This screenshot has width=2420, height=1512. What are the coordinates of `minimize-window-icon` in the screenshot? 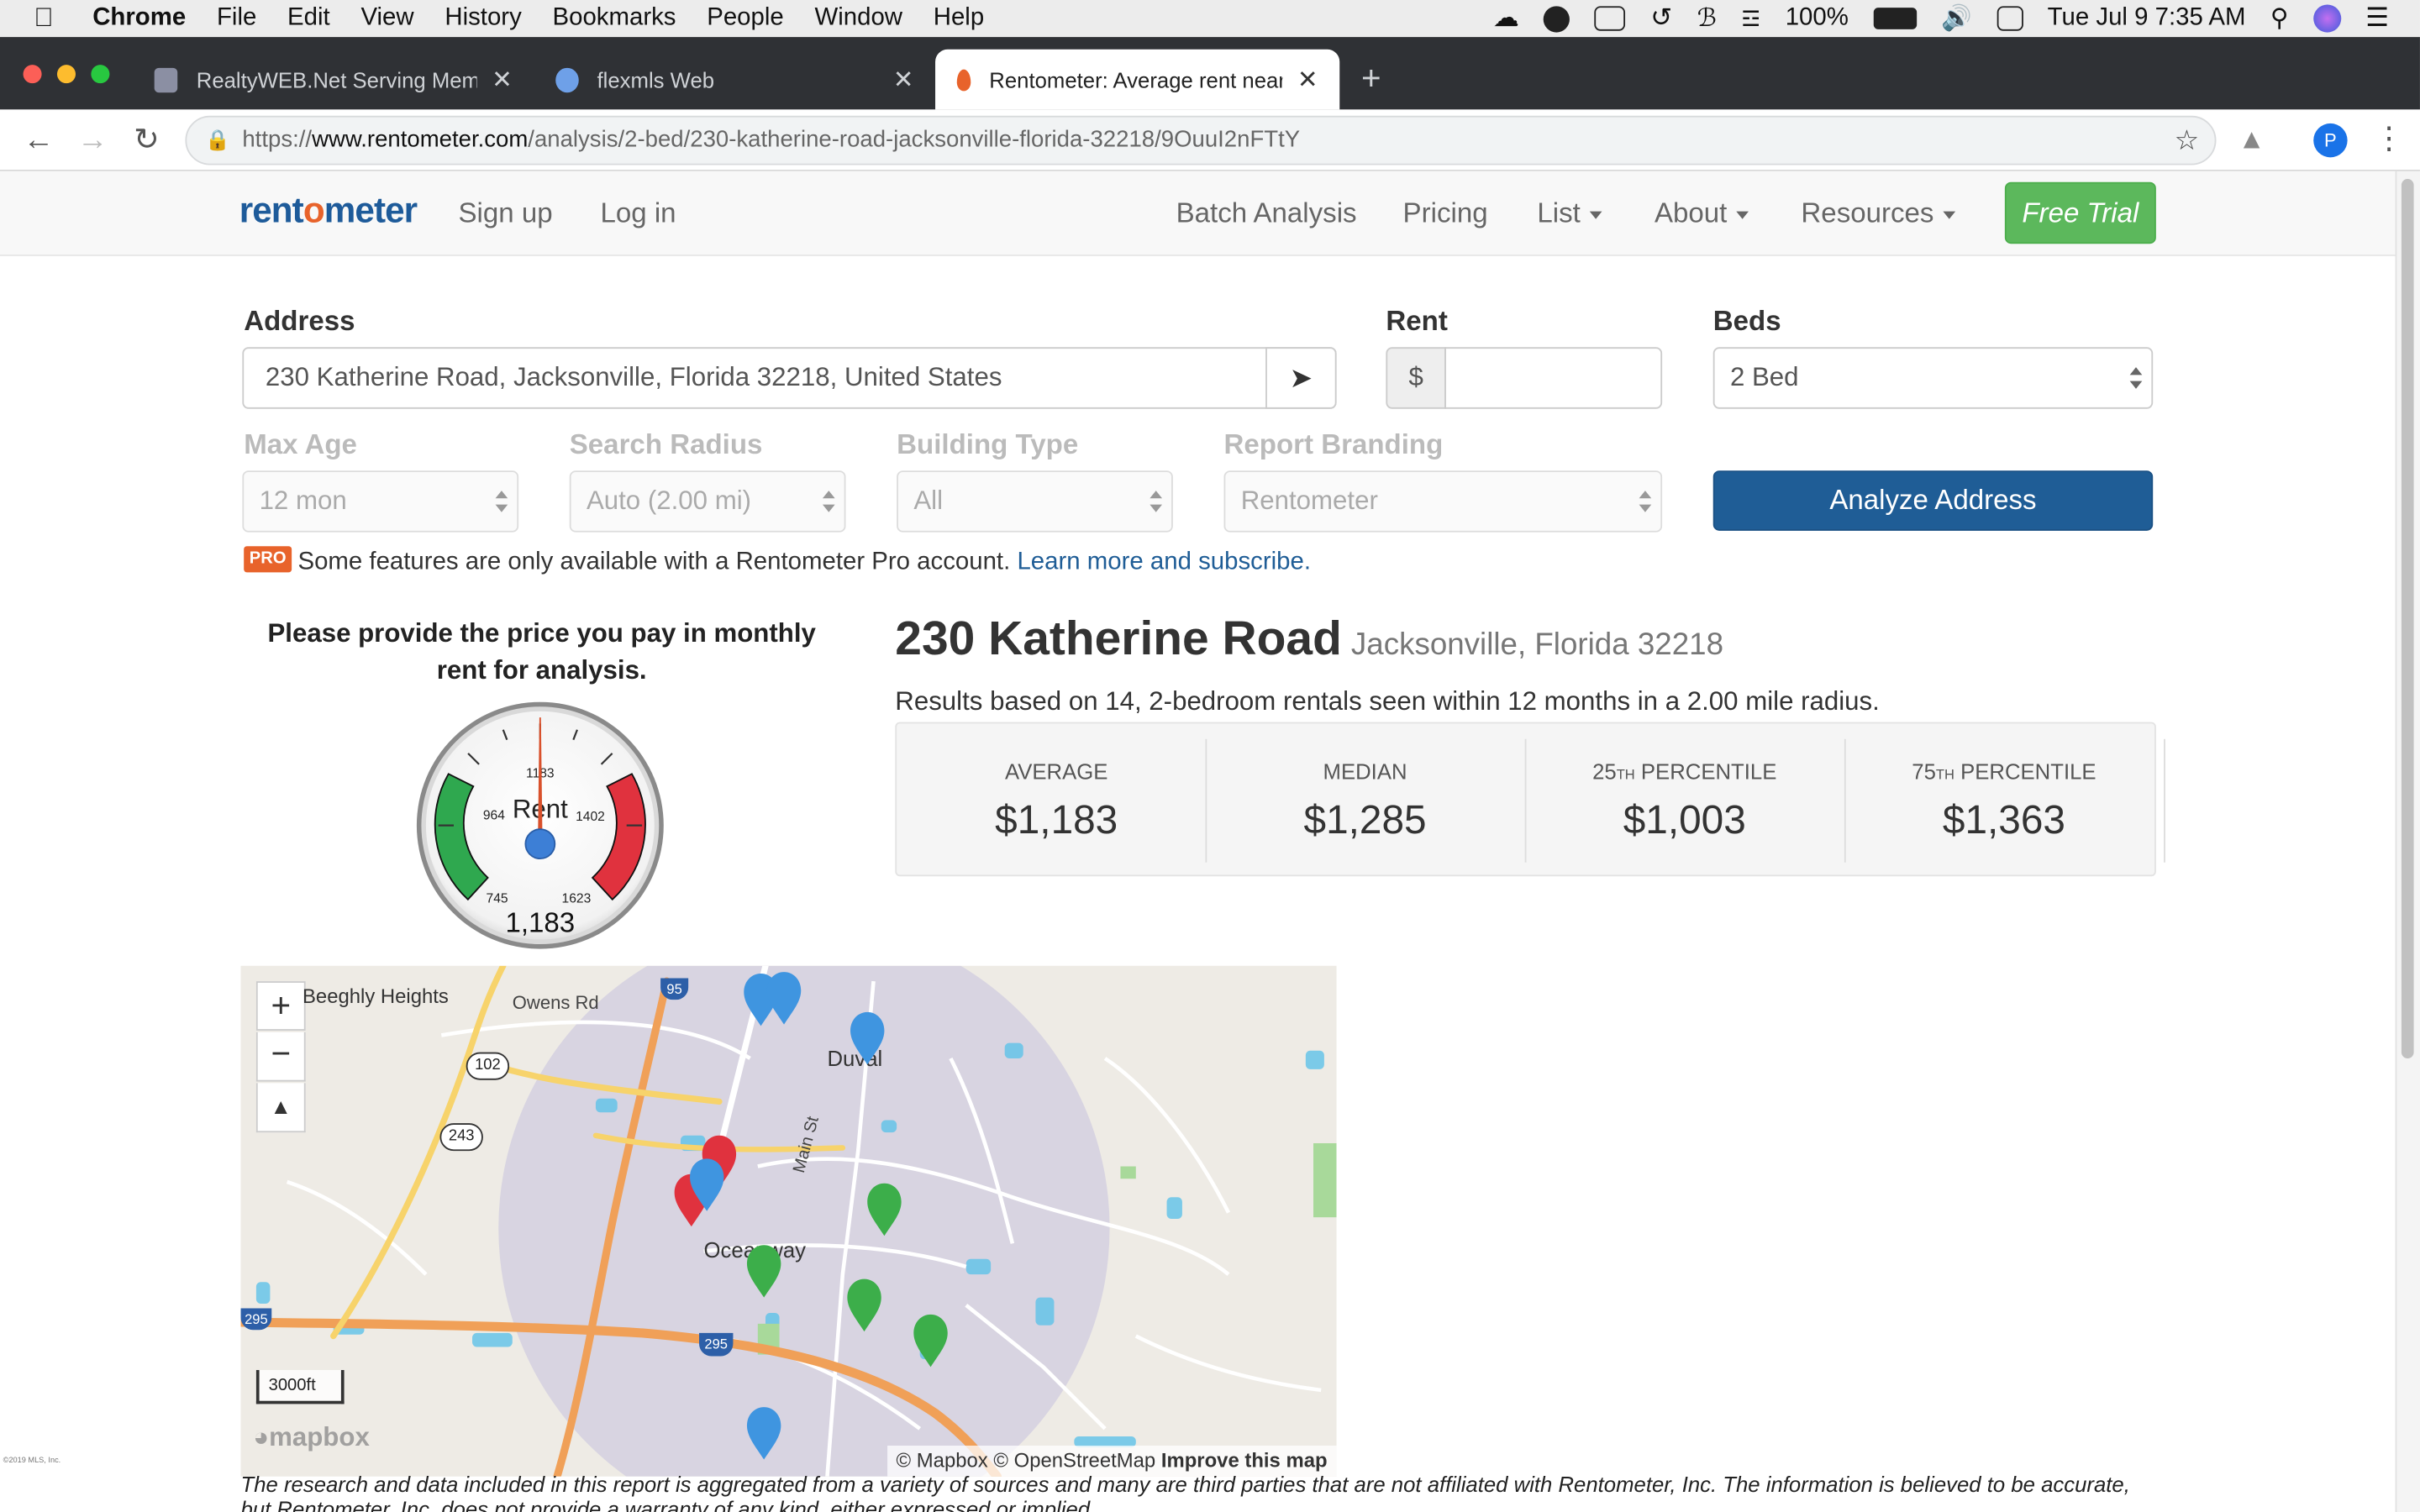 It's located at (66, 74).